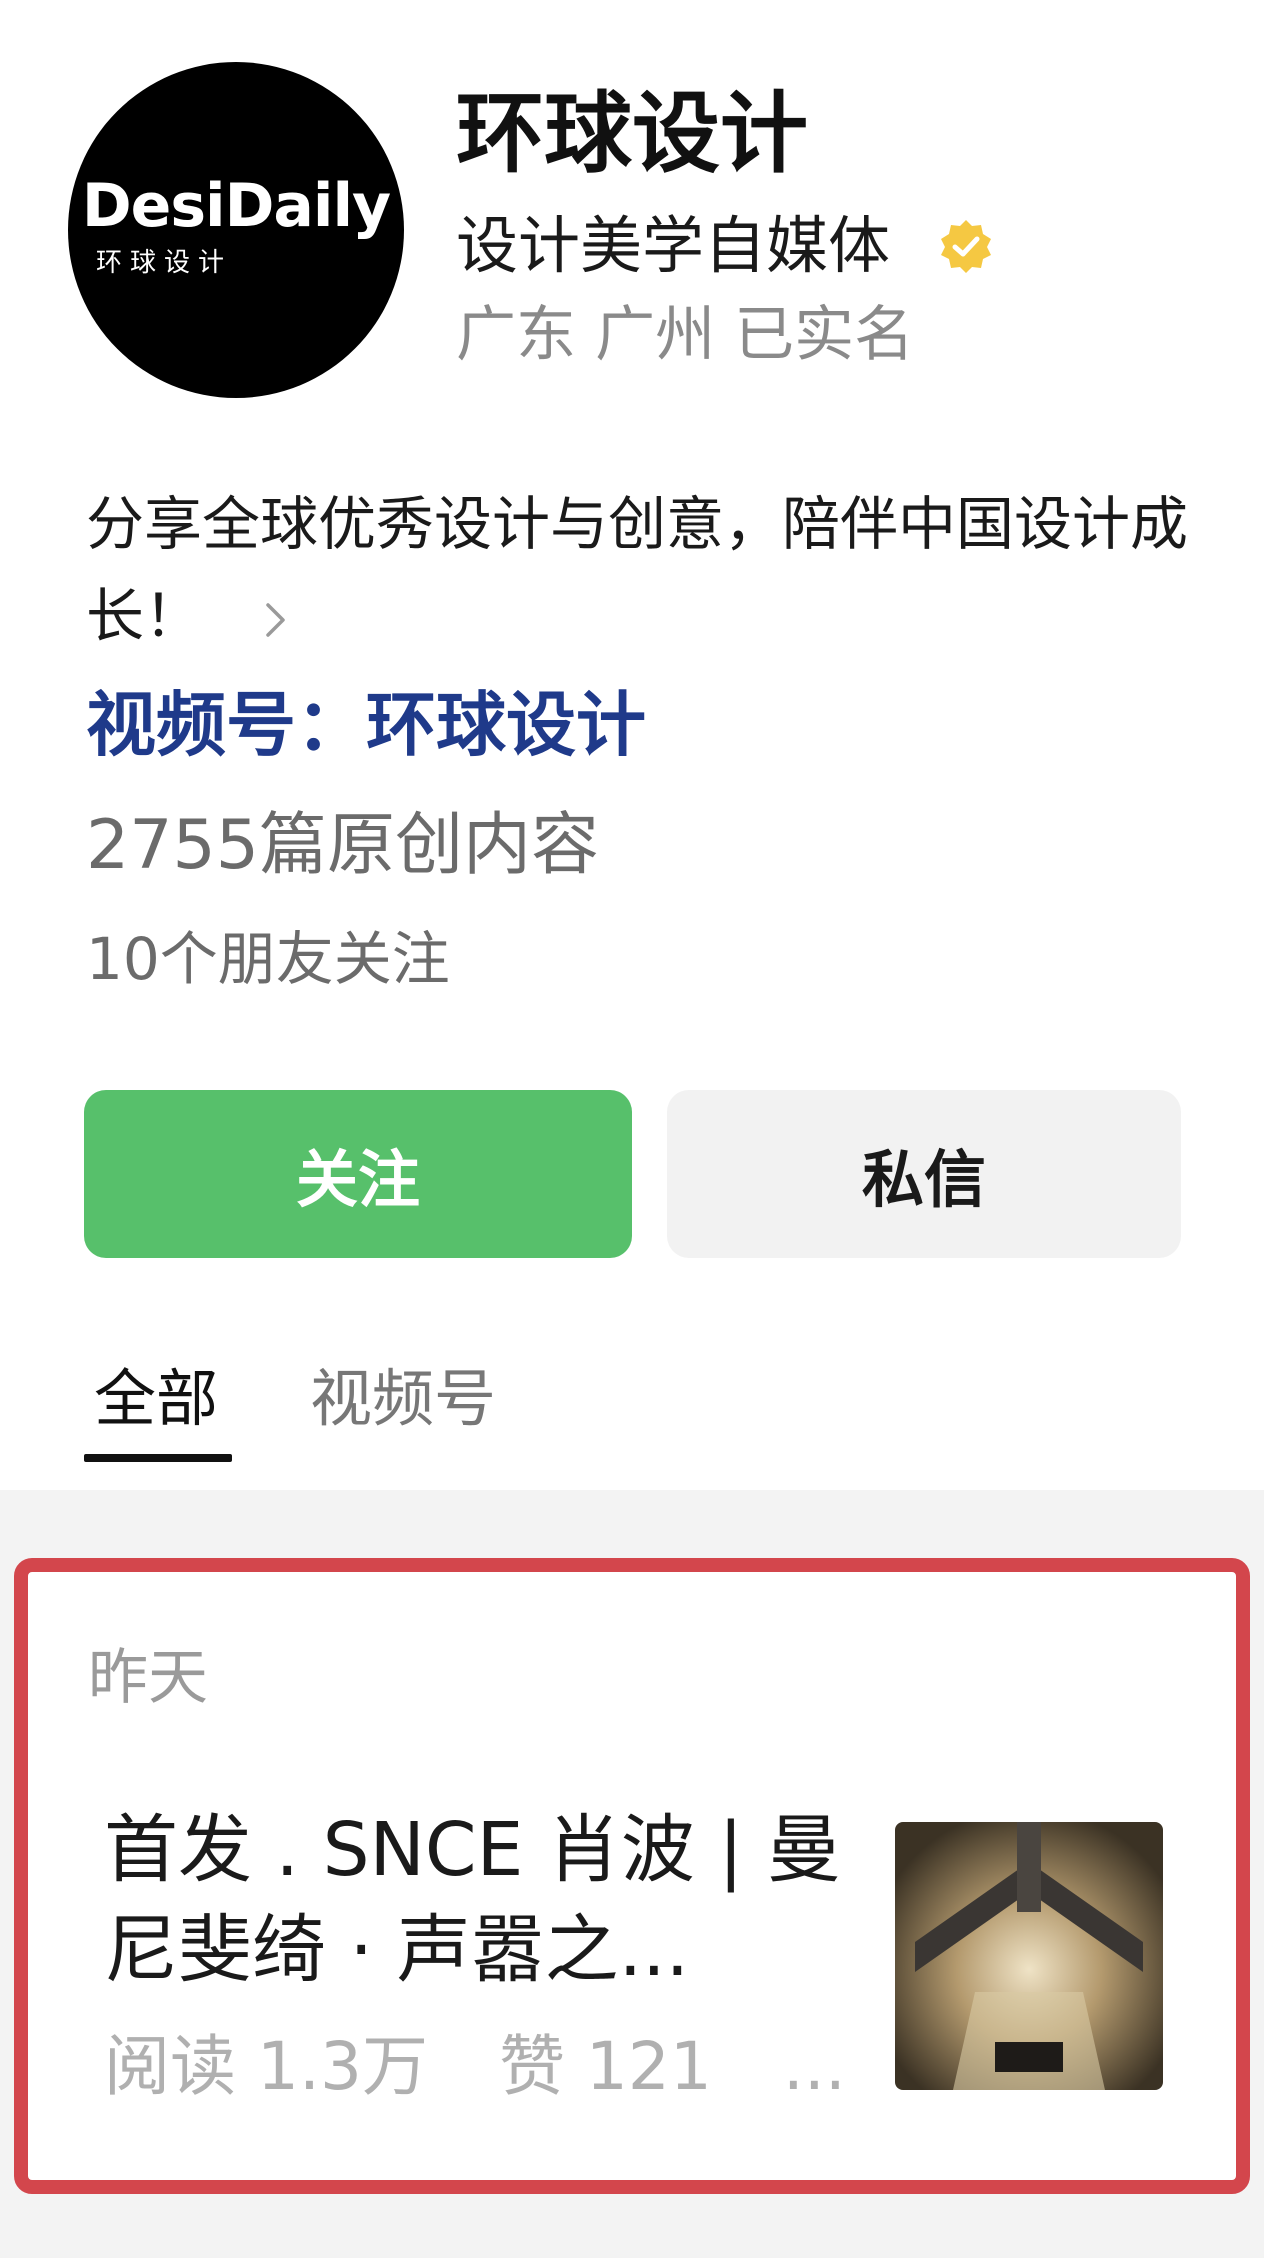 Image resolution: width=1264 pixels, height=2258 pixels. I want to click on read-count: 阅读 1.3万, so click(266, 2066).